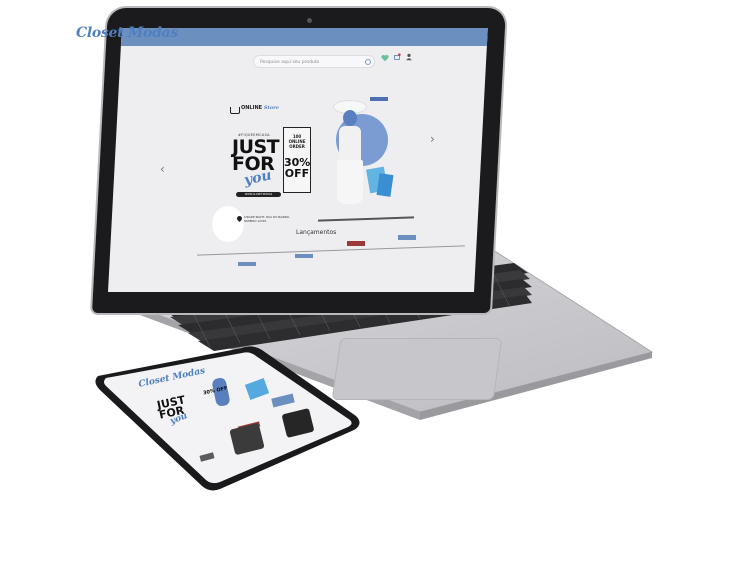  Describe the element at coordinates (350, 159) in the screenshot. I see `model-image` at that location.